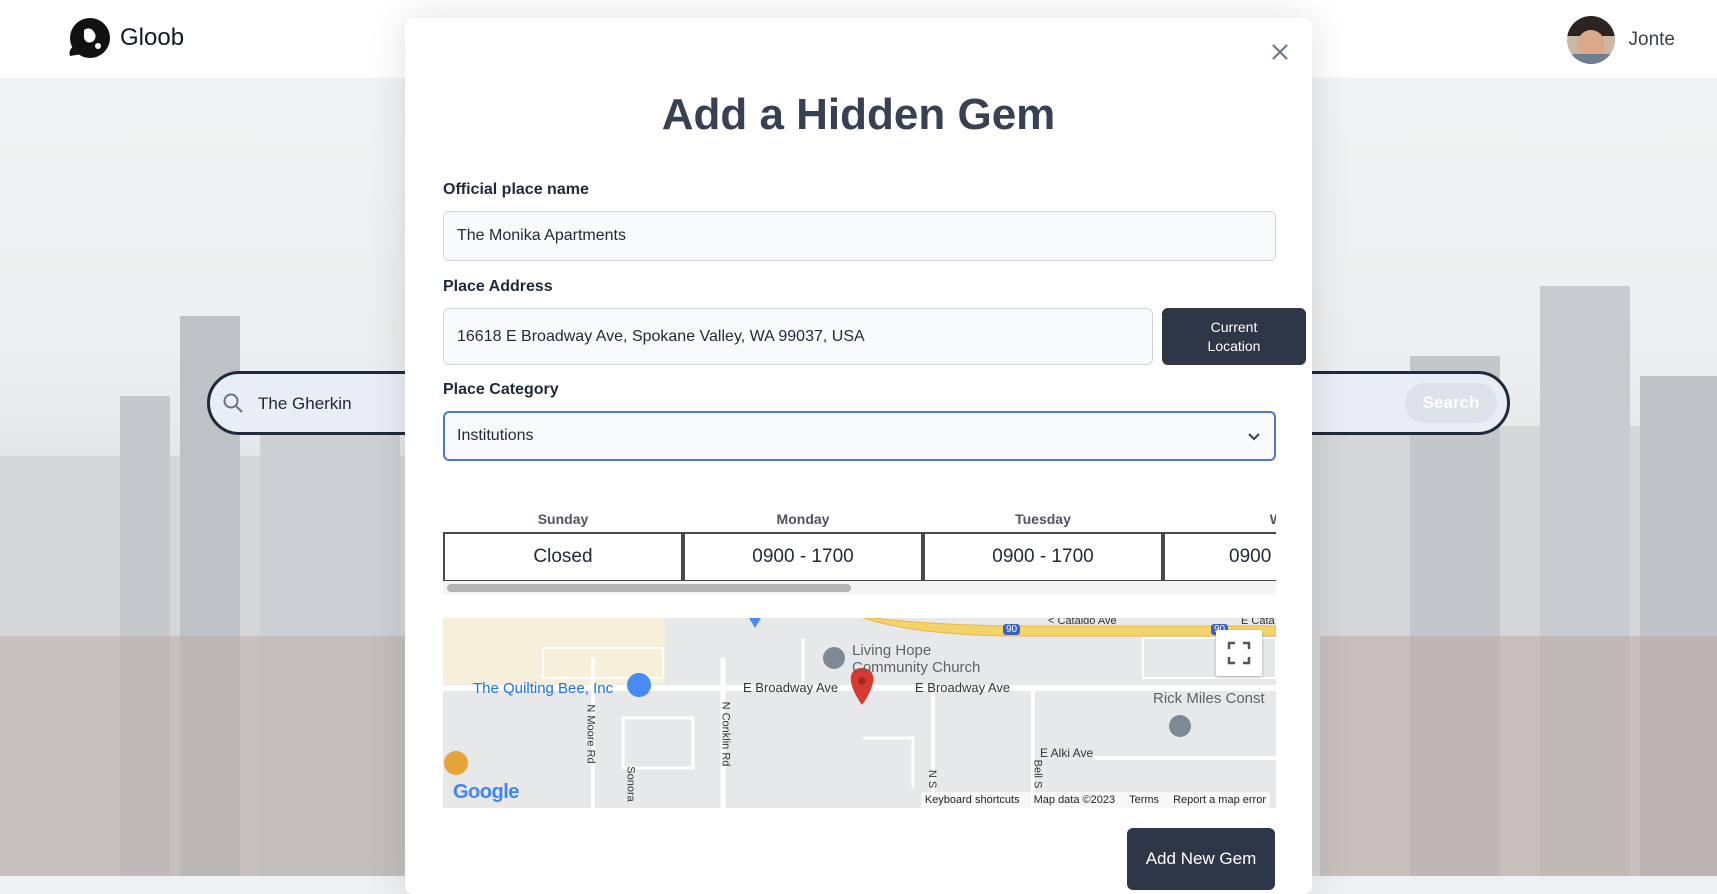 The image size is (1717, 894). What do you see at coordinates (1258, 622) in the screenshot?
I see `map-label: E Cata` at bounding box center [1258, 622].